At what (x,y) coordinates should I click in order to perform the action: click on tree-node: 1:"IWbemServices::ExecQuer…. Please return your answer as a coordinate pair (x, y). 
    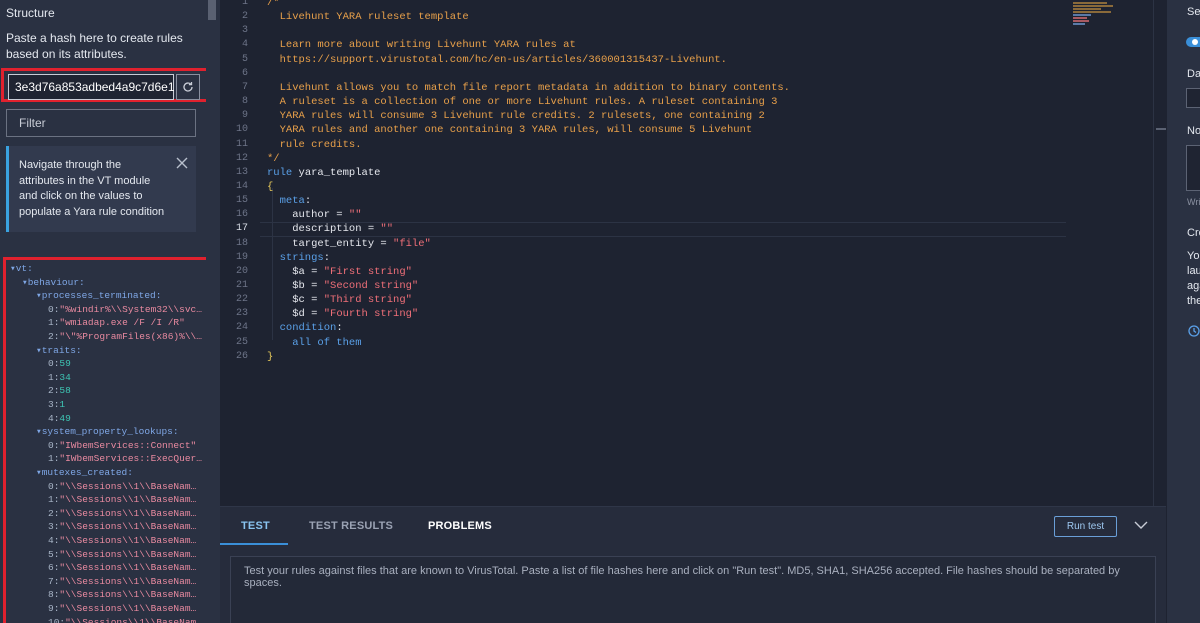
    Looking at the image, I should click on (125, 459).